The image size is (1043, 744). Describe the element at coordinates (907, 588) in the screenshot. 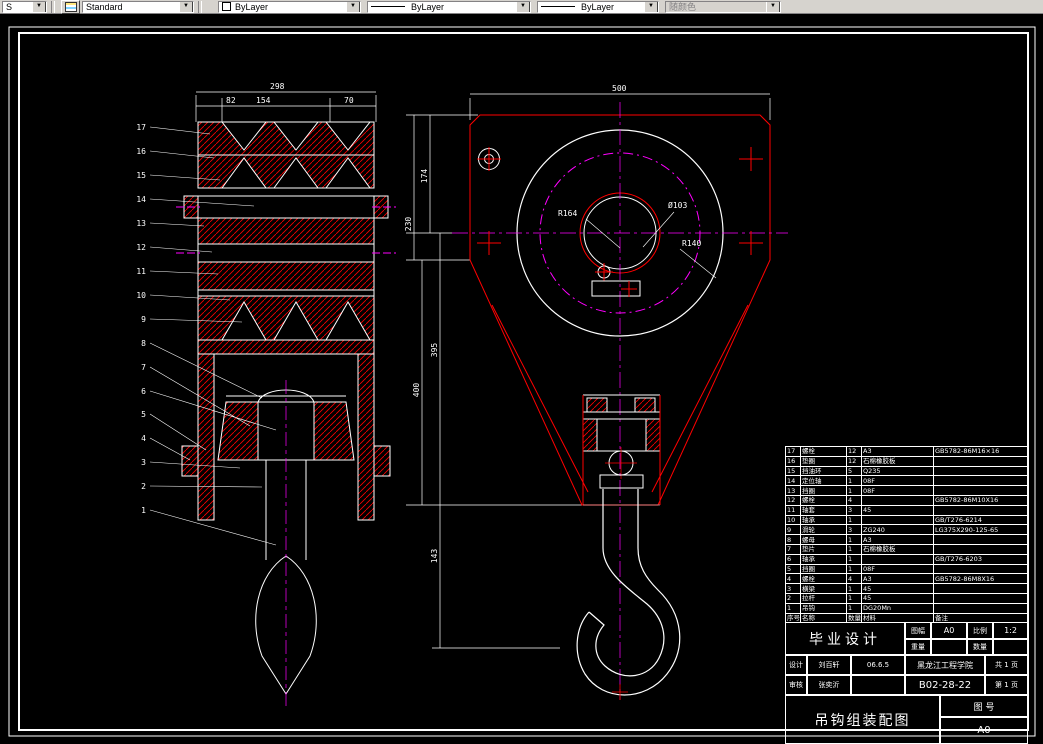

I see `bom-row: 3 横梁 1 45` at that location.